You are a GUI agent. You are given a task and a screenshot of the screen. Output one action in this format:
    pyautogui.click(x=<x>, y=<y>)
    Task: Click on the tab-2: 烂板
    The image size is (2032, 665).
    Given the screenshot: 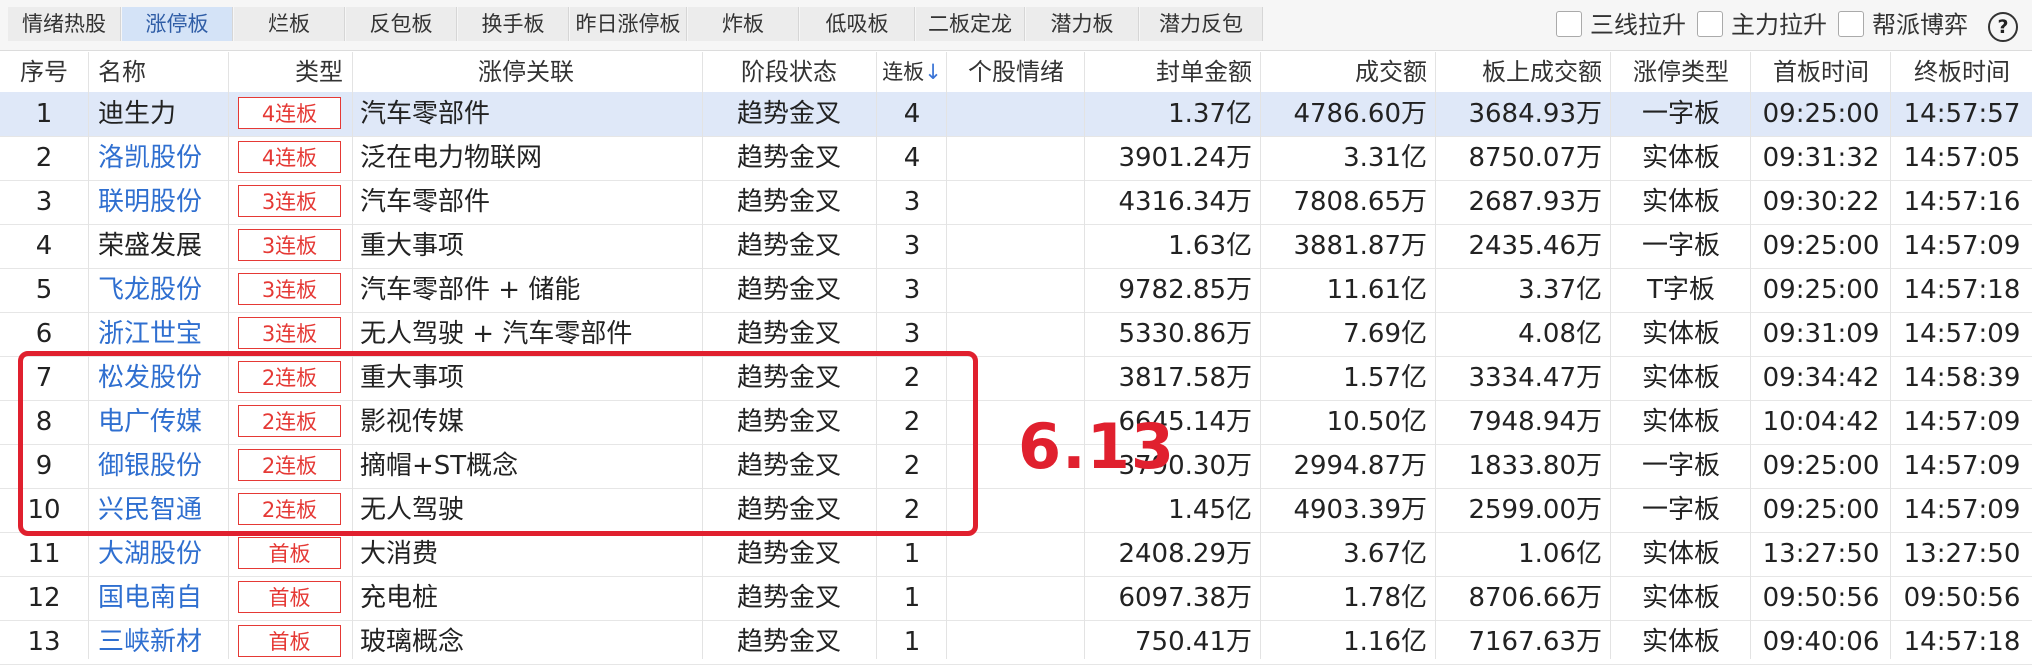 What is the action you would take?
    pyautogui.click(x=289, y=24)
    